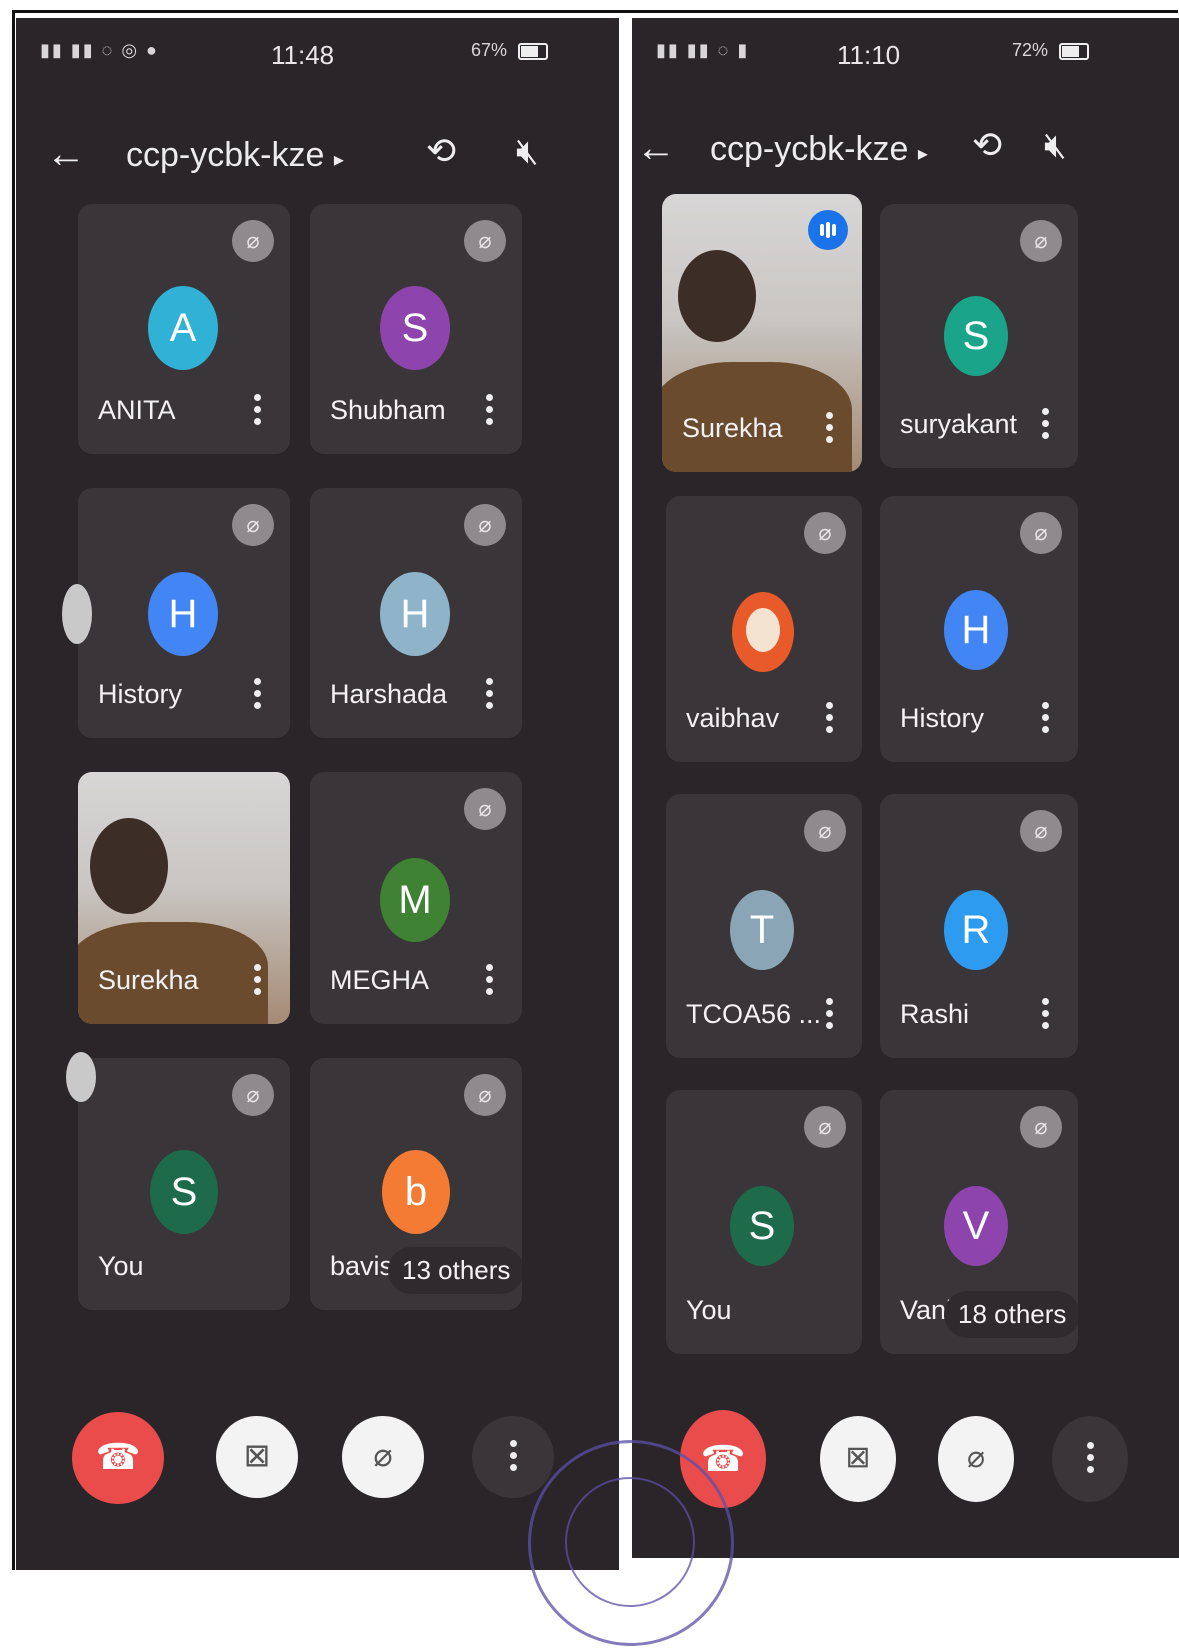  I want to click on battery-icon, so click(1074, 51).